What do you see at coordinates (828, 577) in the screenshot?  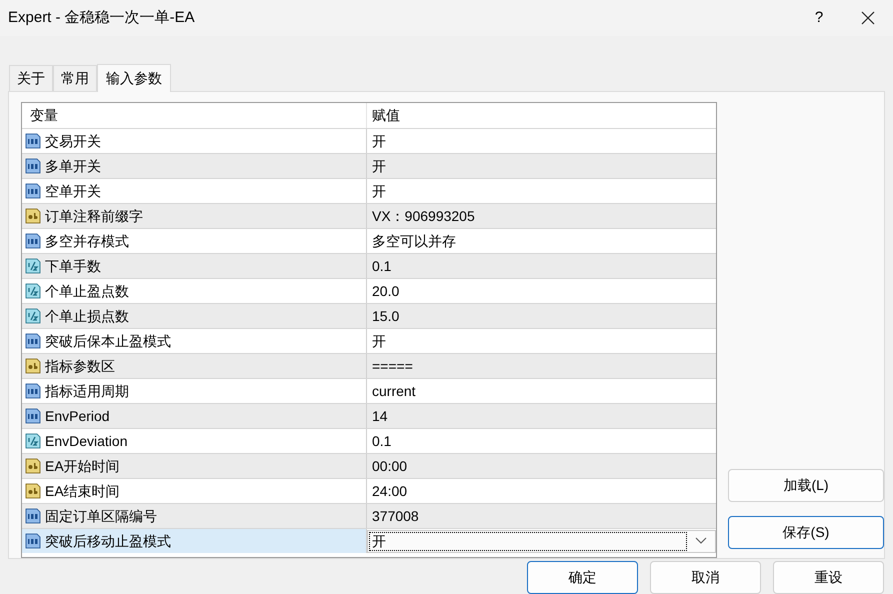 I see `dialog-button: 重设` at bounding box center [828, 577].